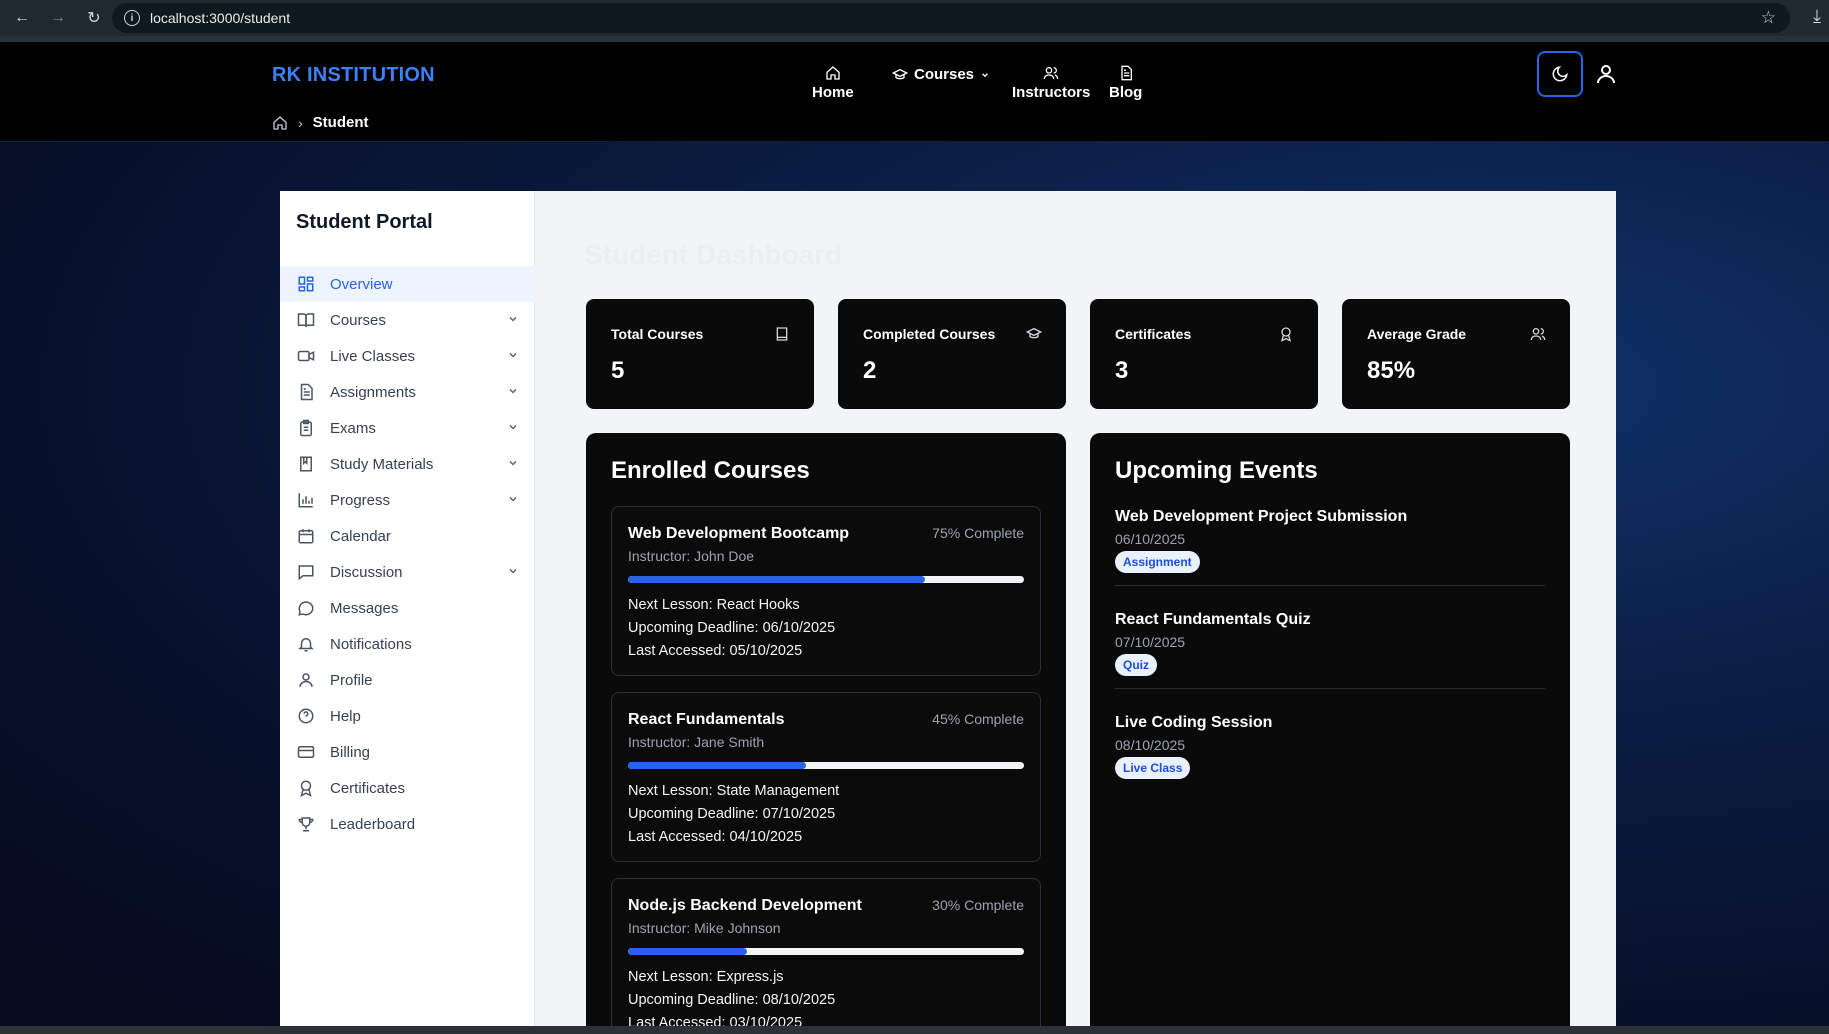  What do you see at coordinates (713, 254) in the screenshot?
I see `page-title: Student Dashboard` at bounding box center [713, 254].